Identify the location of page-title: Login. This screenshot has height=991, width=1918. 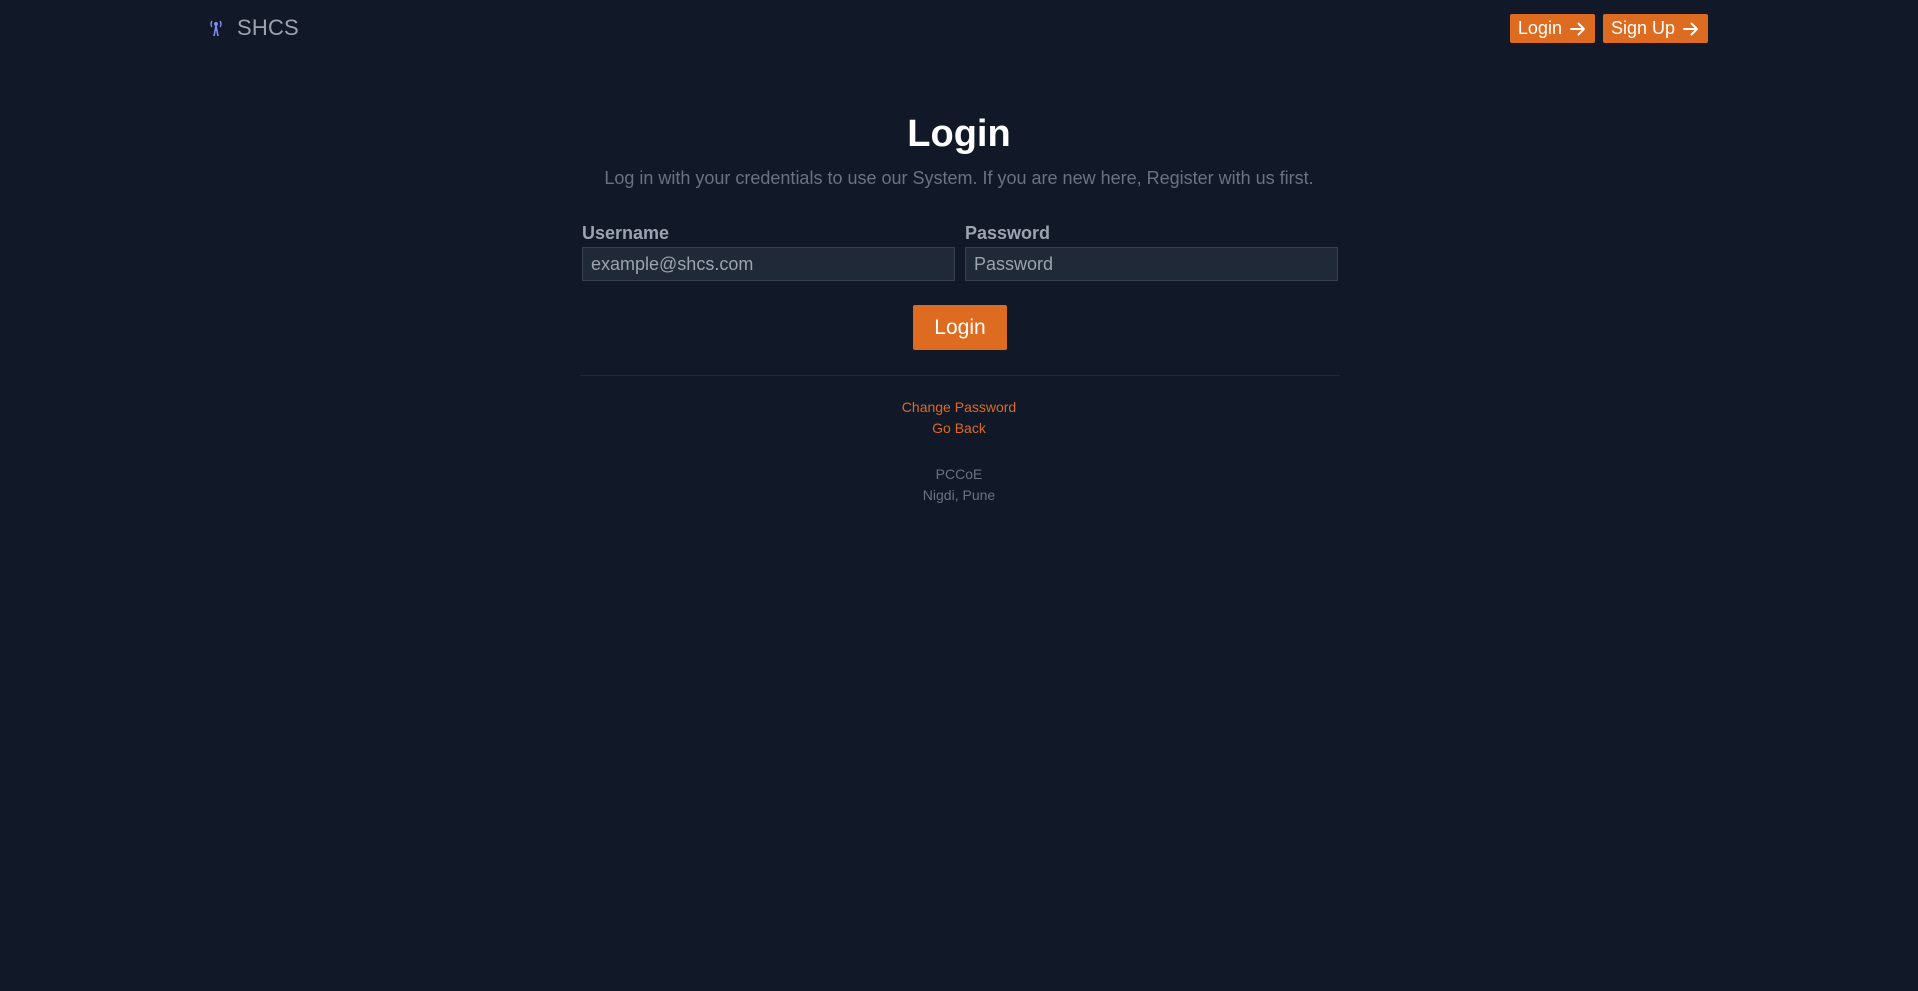
(959, 134).